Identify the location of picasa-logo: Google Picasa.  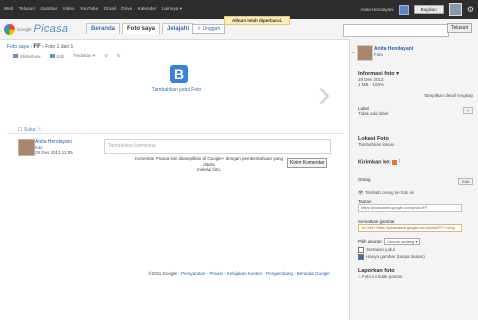
(36, 29).